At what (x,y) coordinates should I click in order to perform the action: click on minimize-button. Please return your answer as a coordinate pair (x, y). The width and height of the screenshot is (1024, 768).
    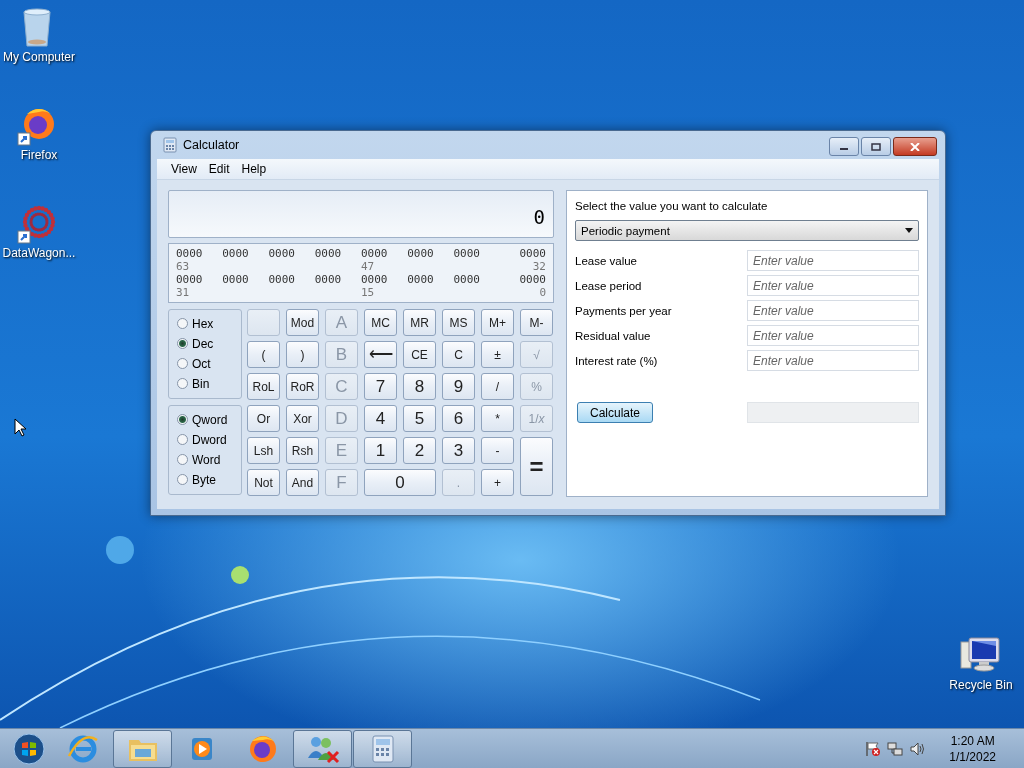
    Looking at the image, I should click on (844, 146).